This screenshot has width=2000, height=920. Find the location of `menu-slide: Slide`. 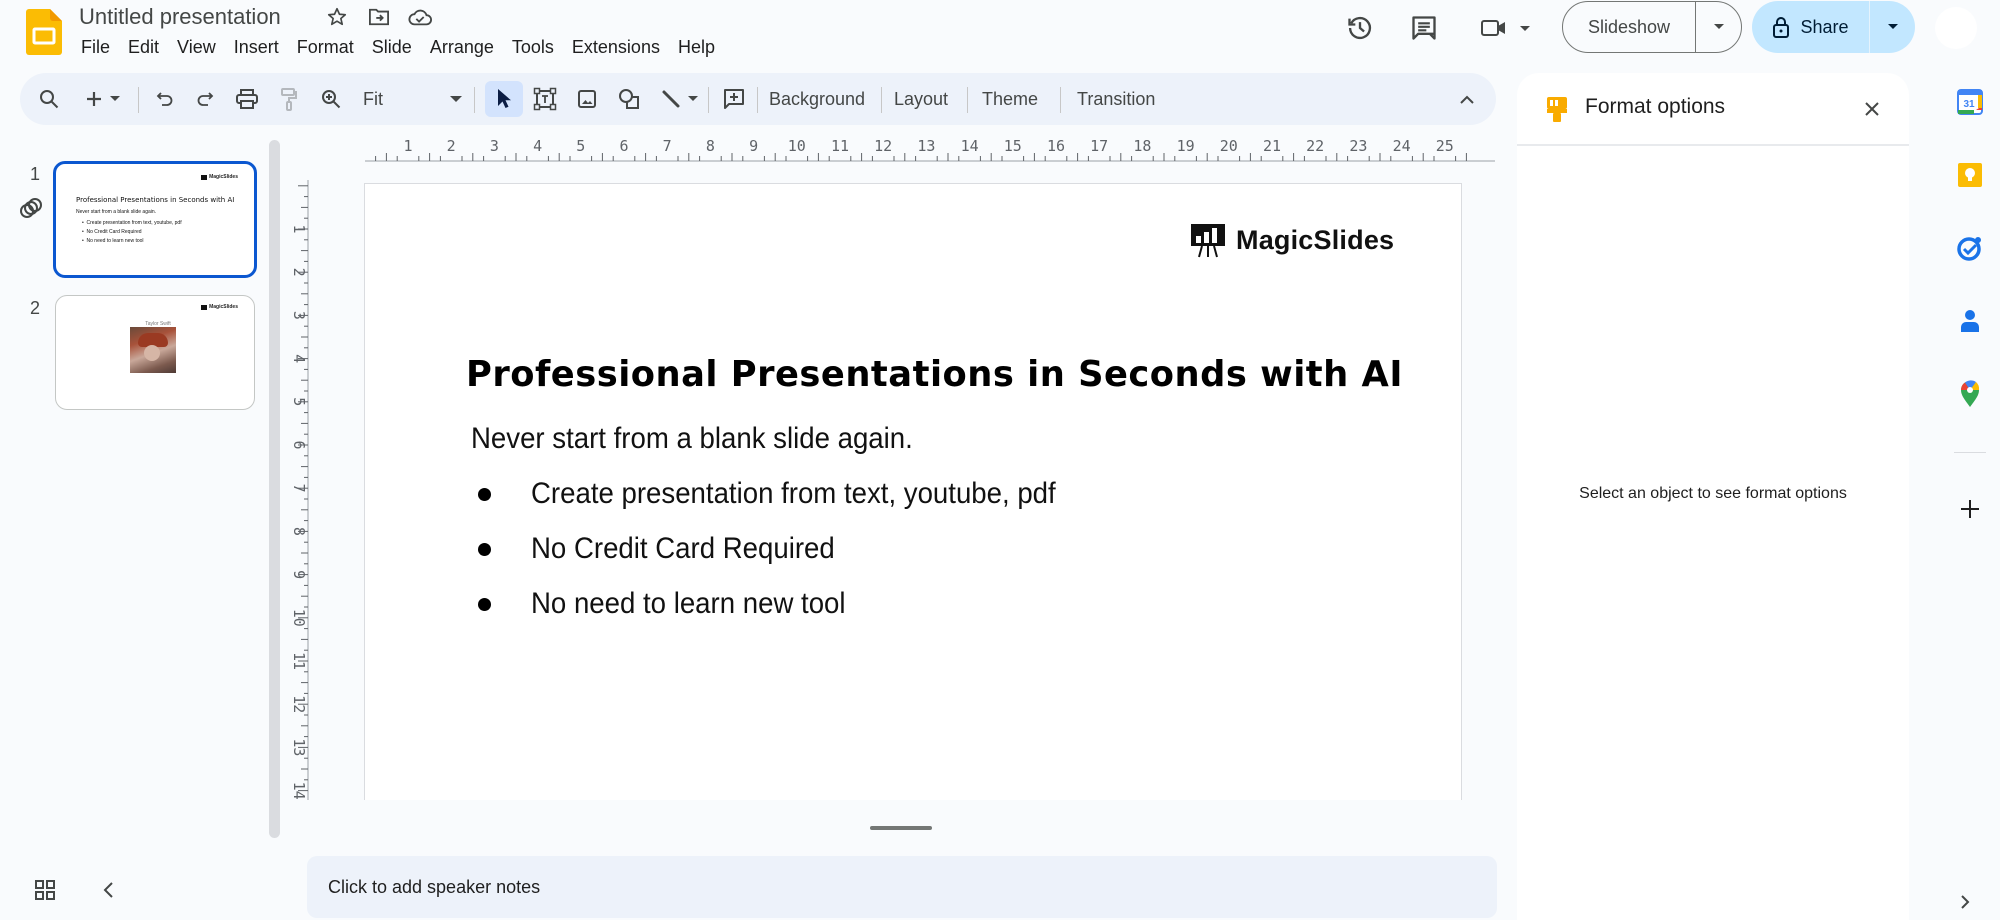

menu-slide: Slide is located at coordinates (392, 47).